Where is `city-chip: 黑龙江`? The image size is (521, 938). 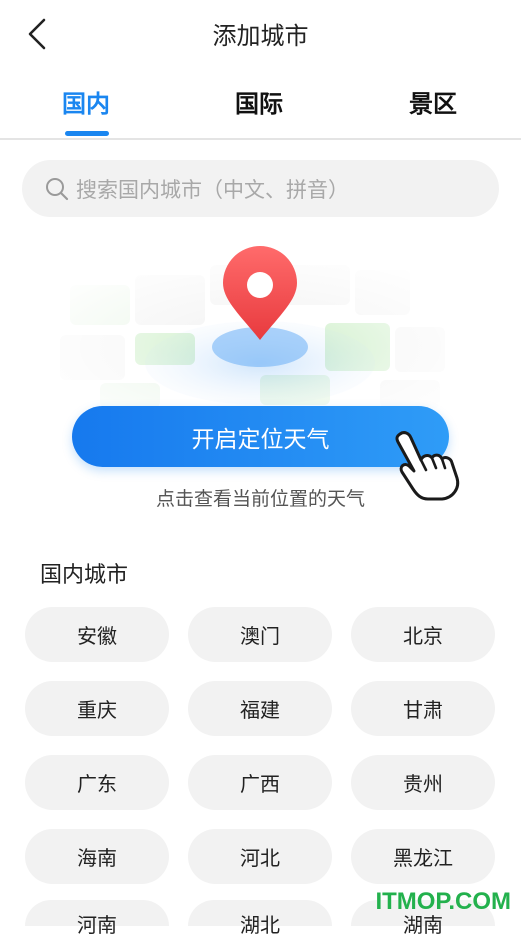
city-chip: 黑龙江 is located at coordinates (423, 856).